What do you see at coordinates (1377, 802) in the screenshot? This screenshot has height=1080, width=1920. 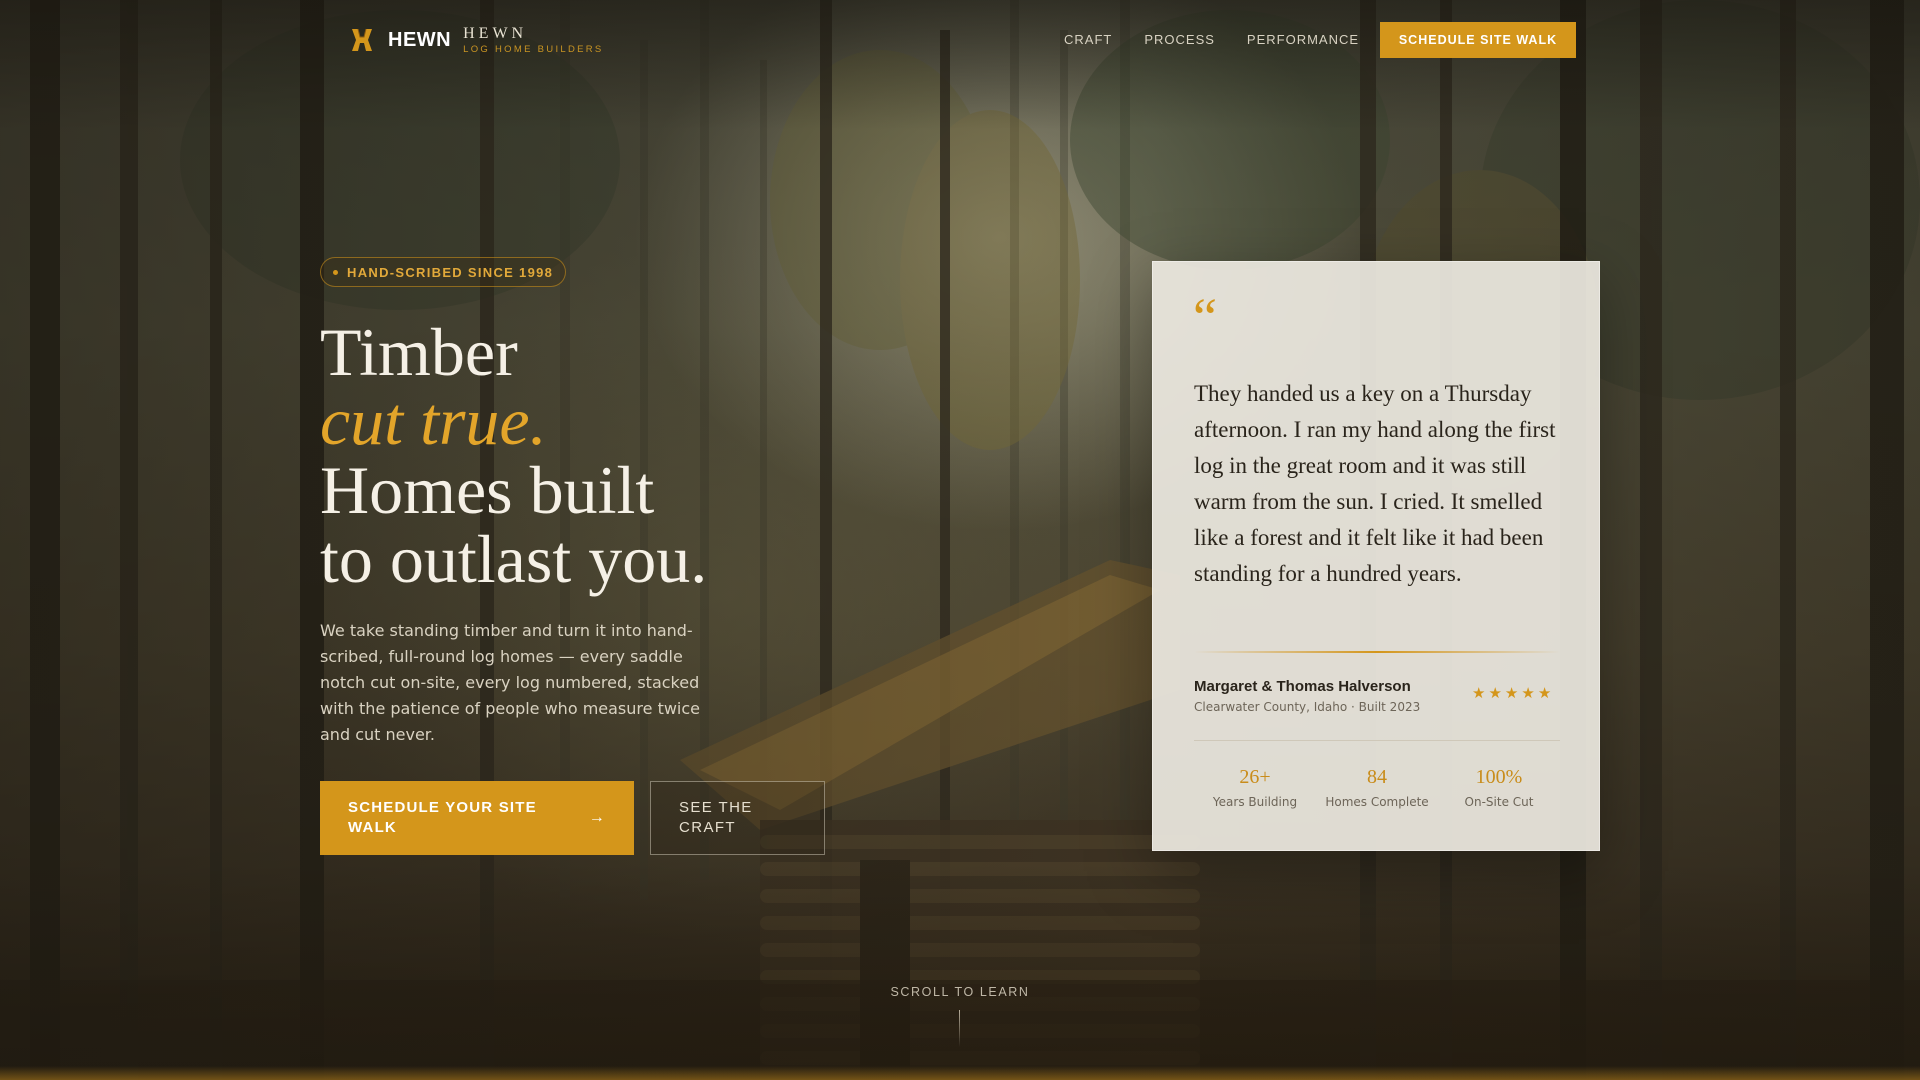 I see `stat-label: Homes Complete` at bounding box center [1377, 802].